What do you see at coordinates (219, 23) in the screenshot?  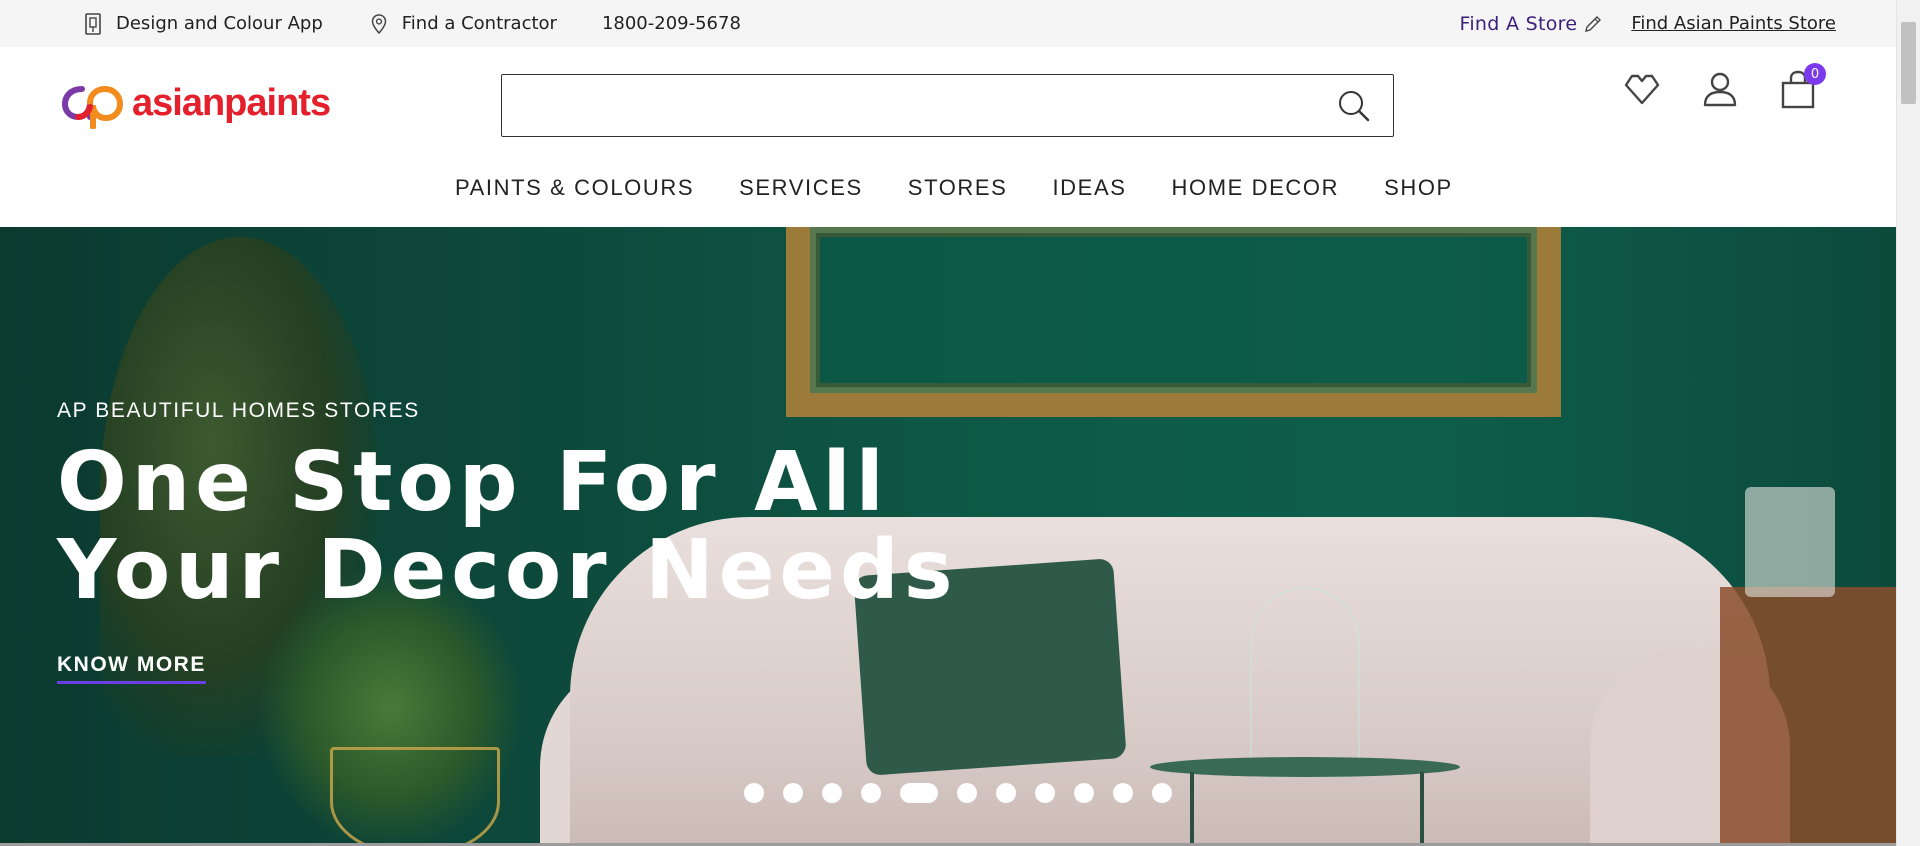 I see `design-app-label: Design and Colour App` at bounding box center [219, 23].